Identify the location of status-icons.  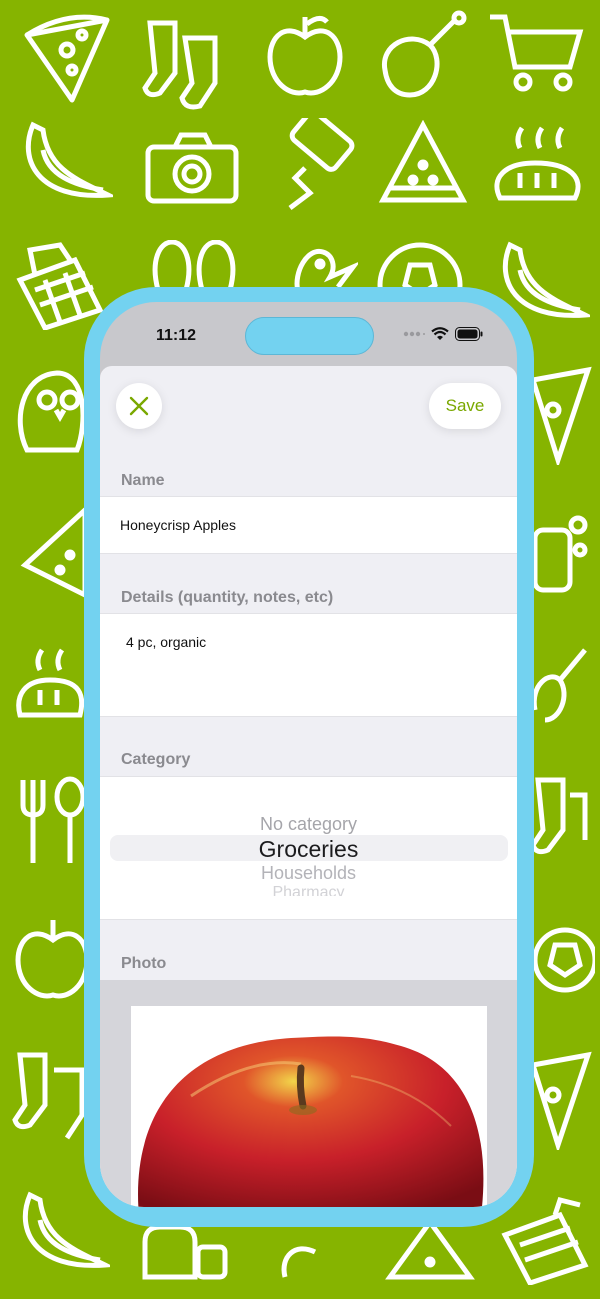
(443, 334).